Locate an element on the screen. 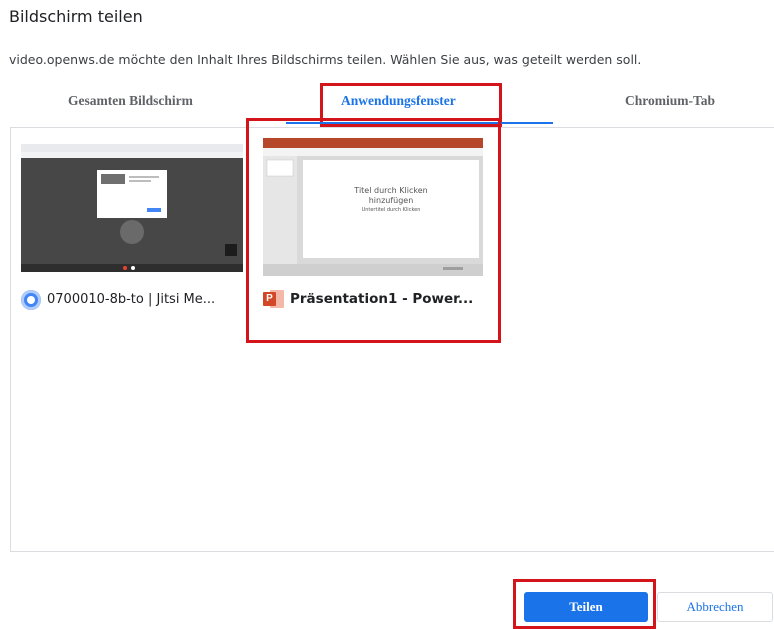 The image size is (774, 629). chrome-icon is located at coordinates (31, 300).